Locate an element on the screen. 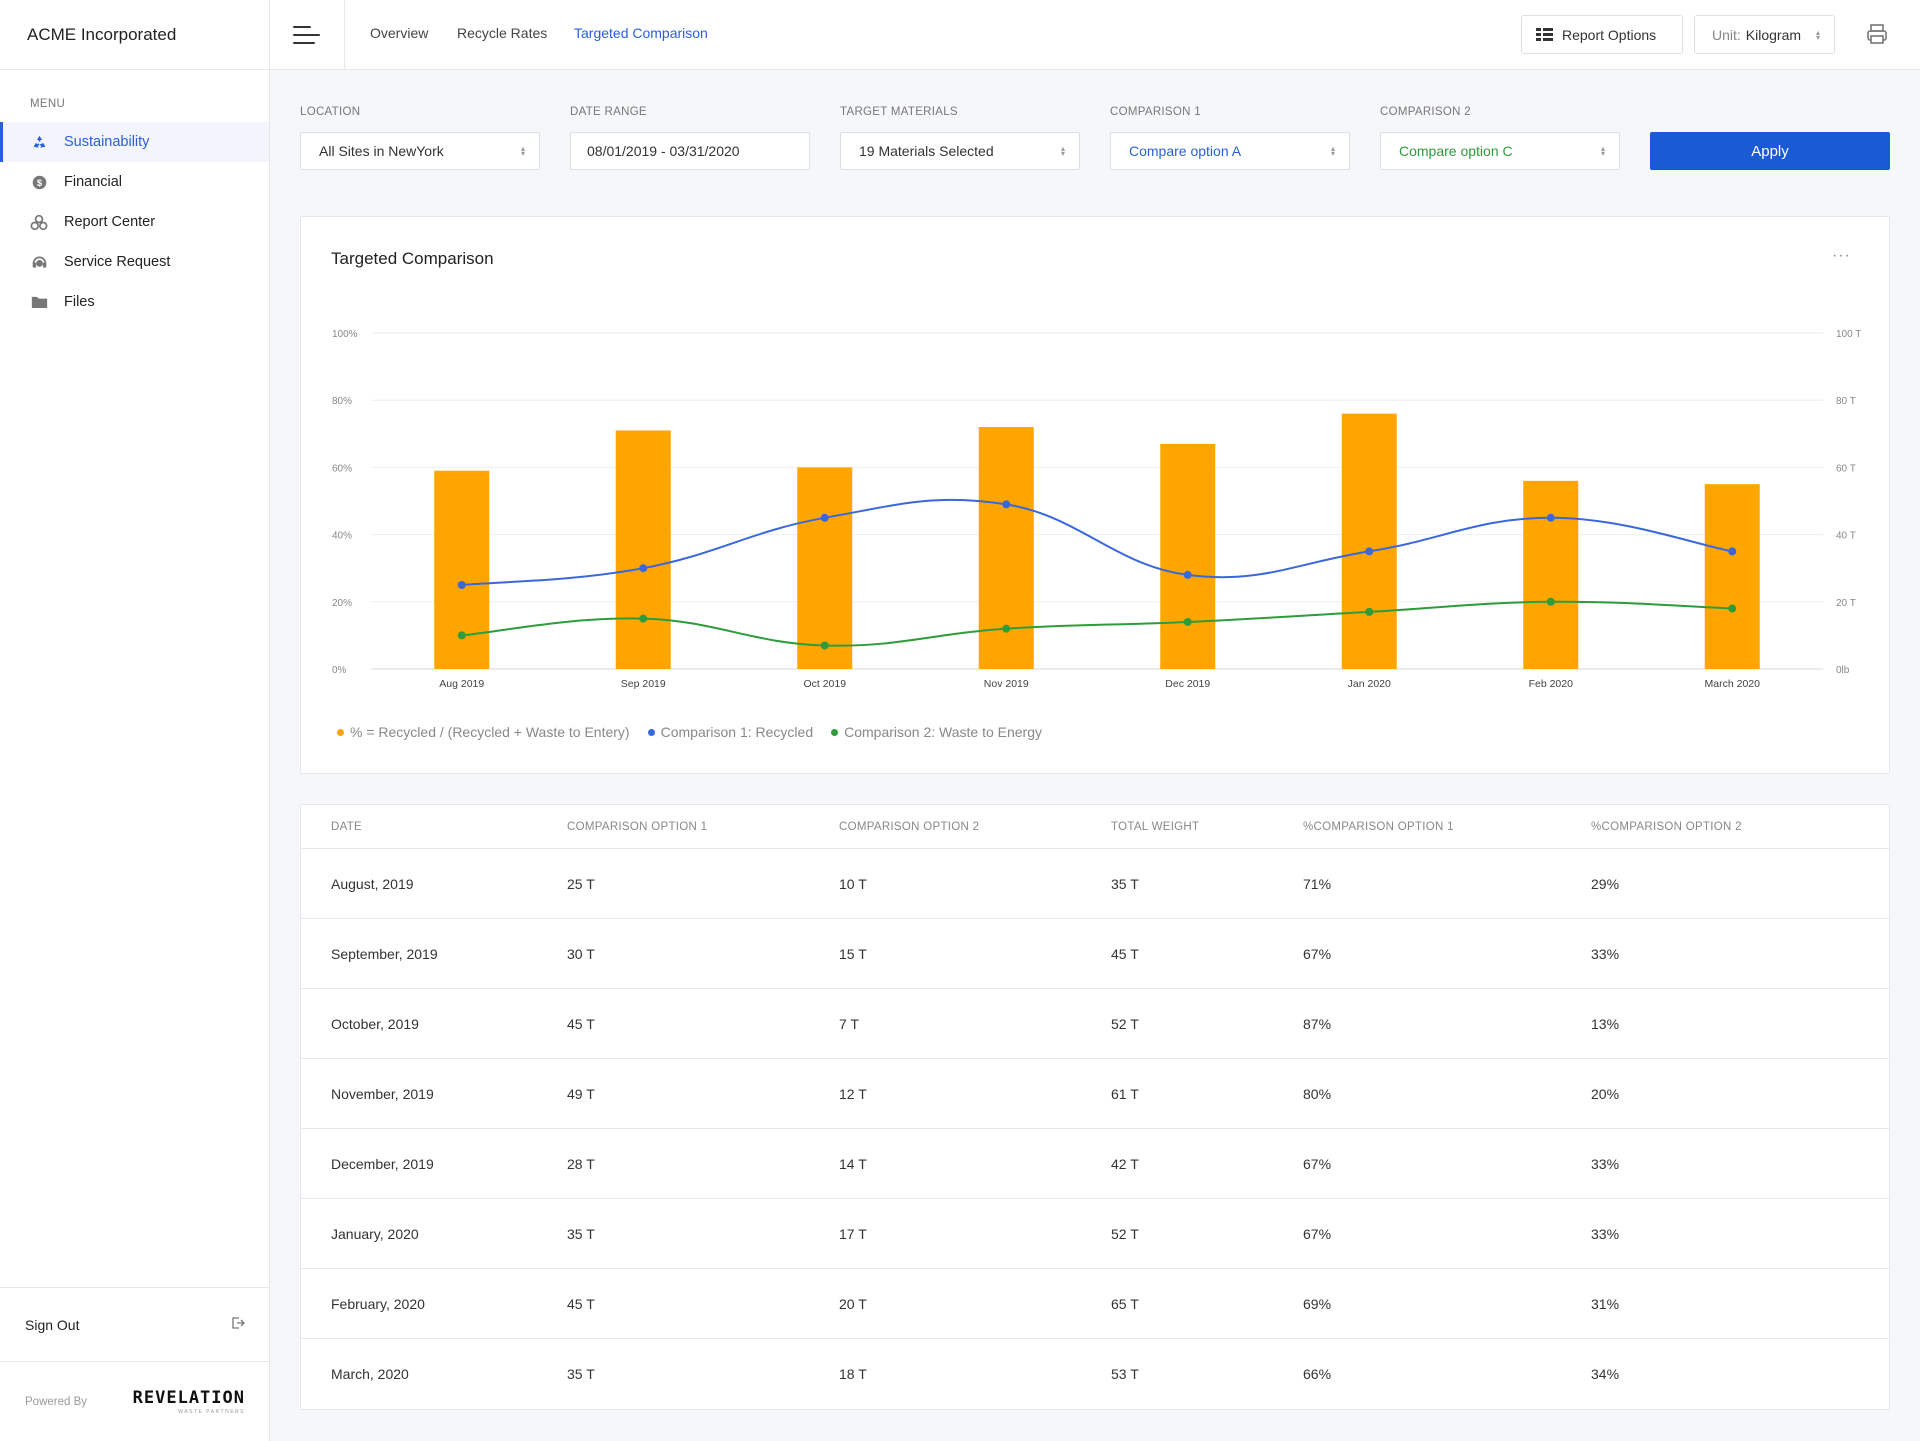 The width and height of the screenshot is (1920, 1441). legend-item-comparison1: Comparison 1: Recycled is located at coordinates (730, 732).